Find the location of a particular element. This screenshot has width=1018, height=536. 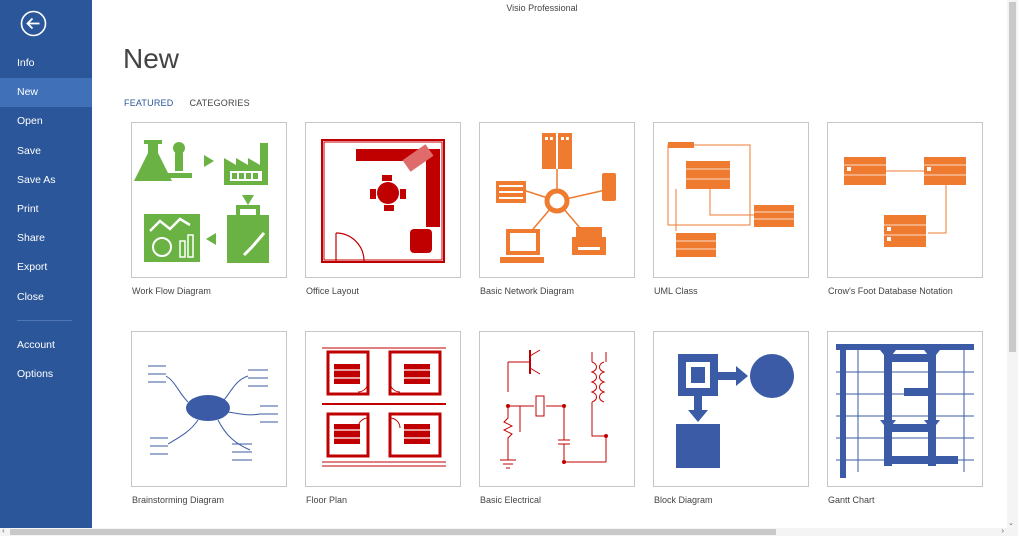

network-thumbnail-icon is located at coordinates (557, 200).